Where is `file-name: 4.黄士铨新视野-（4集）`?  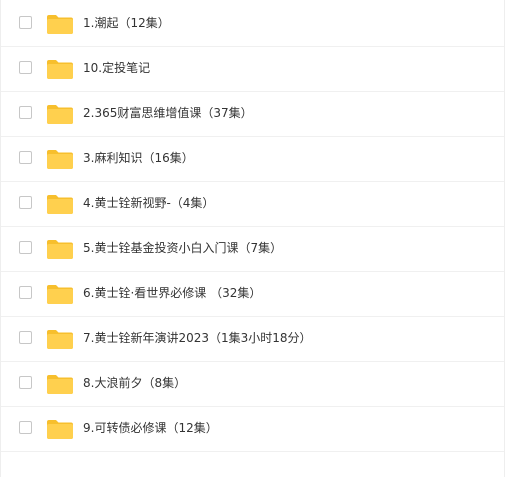
file-name: 4.黄士铨新视野-（4集） is located at coordinates (148, 203).